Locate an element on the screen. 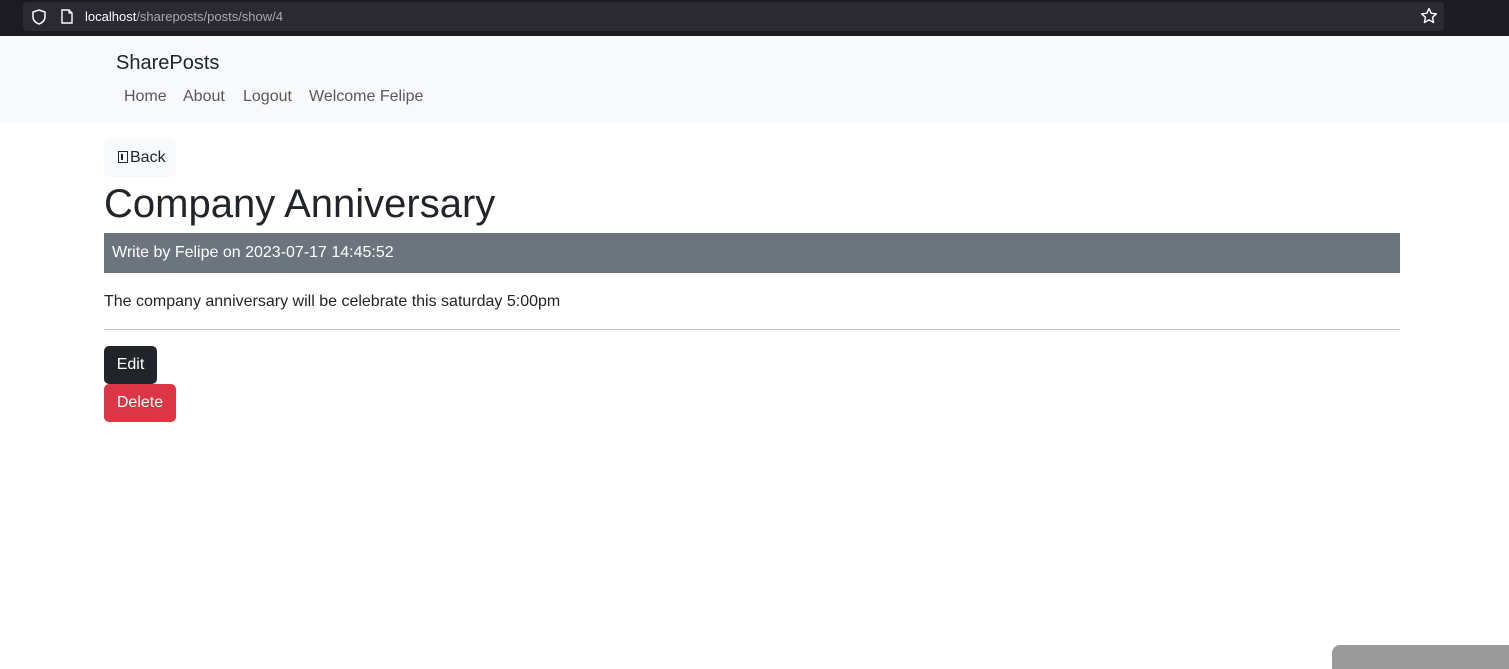 The image size is (1509, 669). back-button-label: Back is located at coordinates (148, 157).